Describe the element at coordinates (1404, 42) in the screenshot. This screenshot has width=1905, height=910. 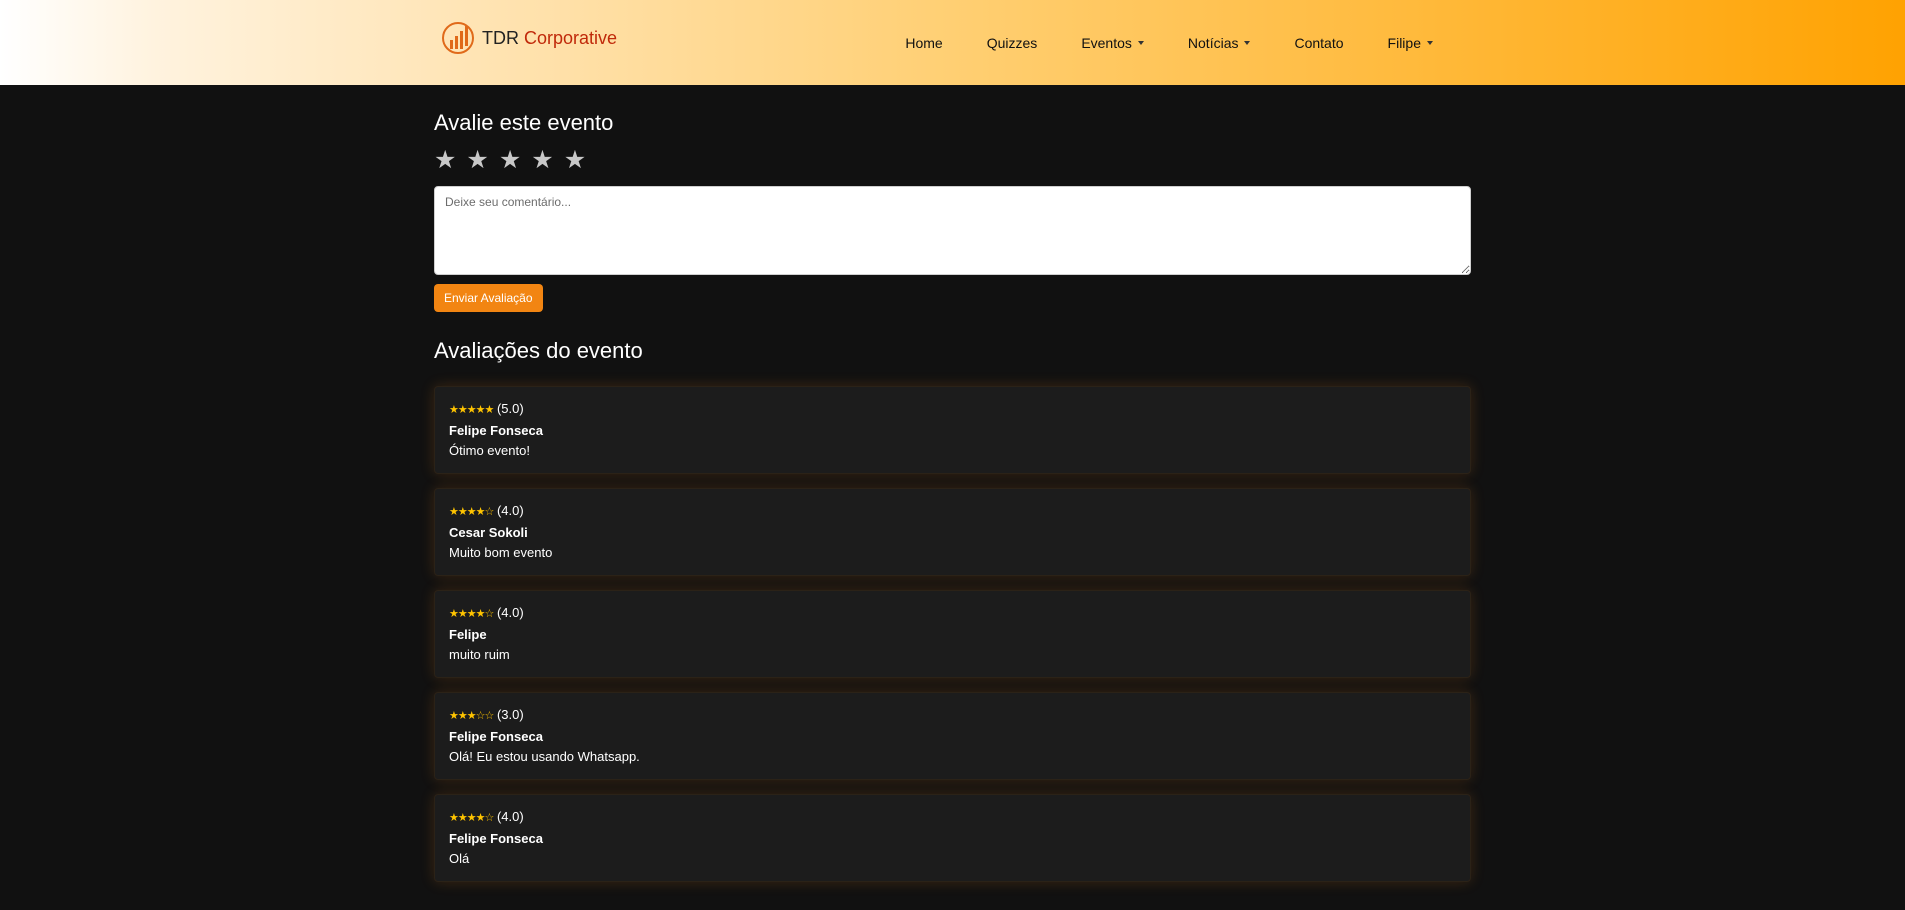
I see `nav-user-label: Filipe` at that location.